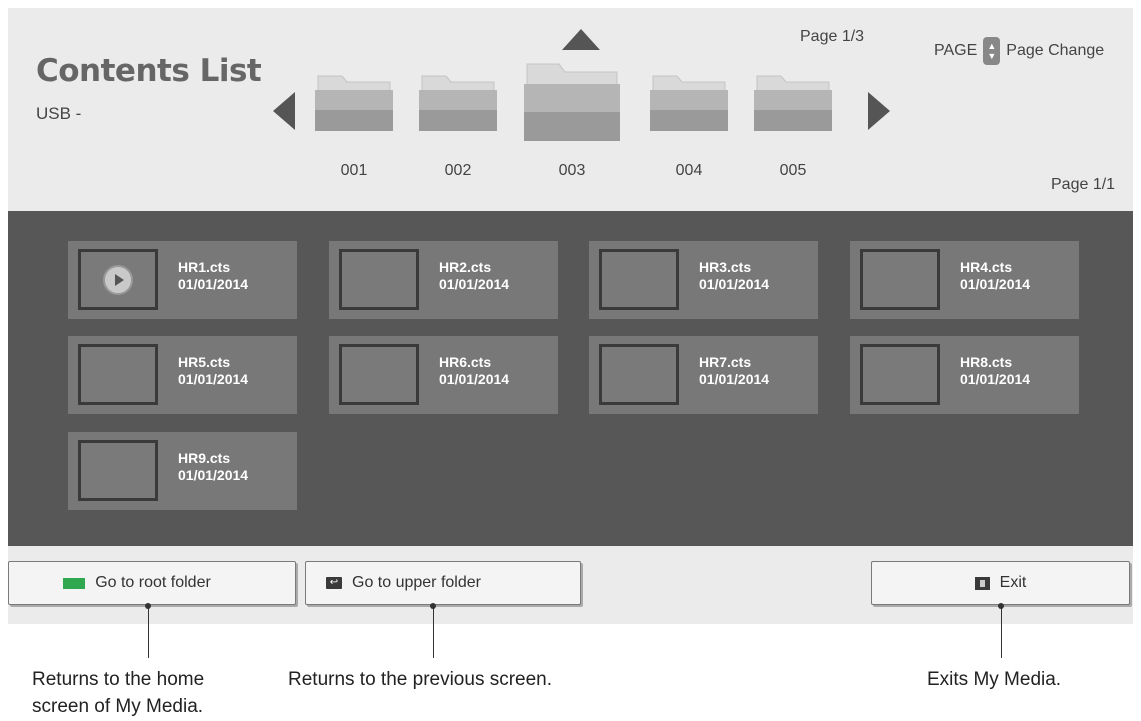 This screenshot has width=1141, height=721. Describe the element at coordinates (986, 362) in the screenshot. I see `file-name: HR8.cts` at that location.